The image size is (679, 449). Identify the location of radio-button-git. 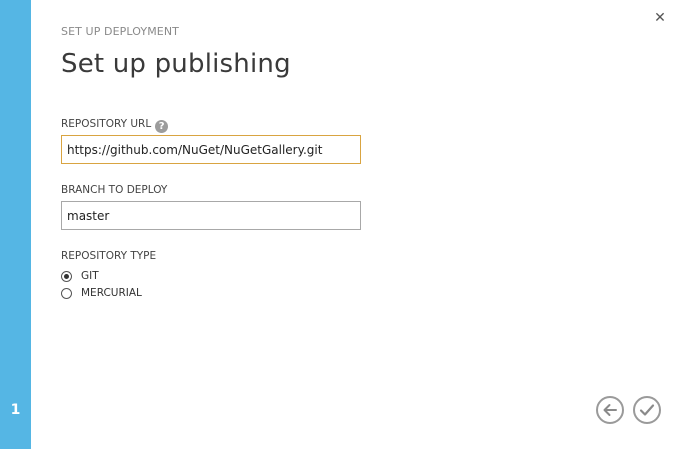
(66, 276).